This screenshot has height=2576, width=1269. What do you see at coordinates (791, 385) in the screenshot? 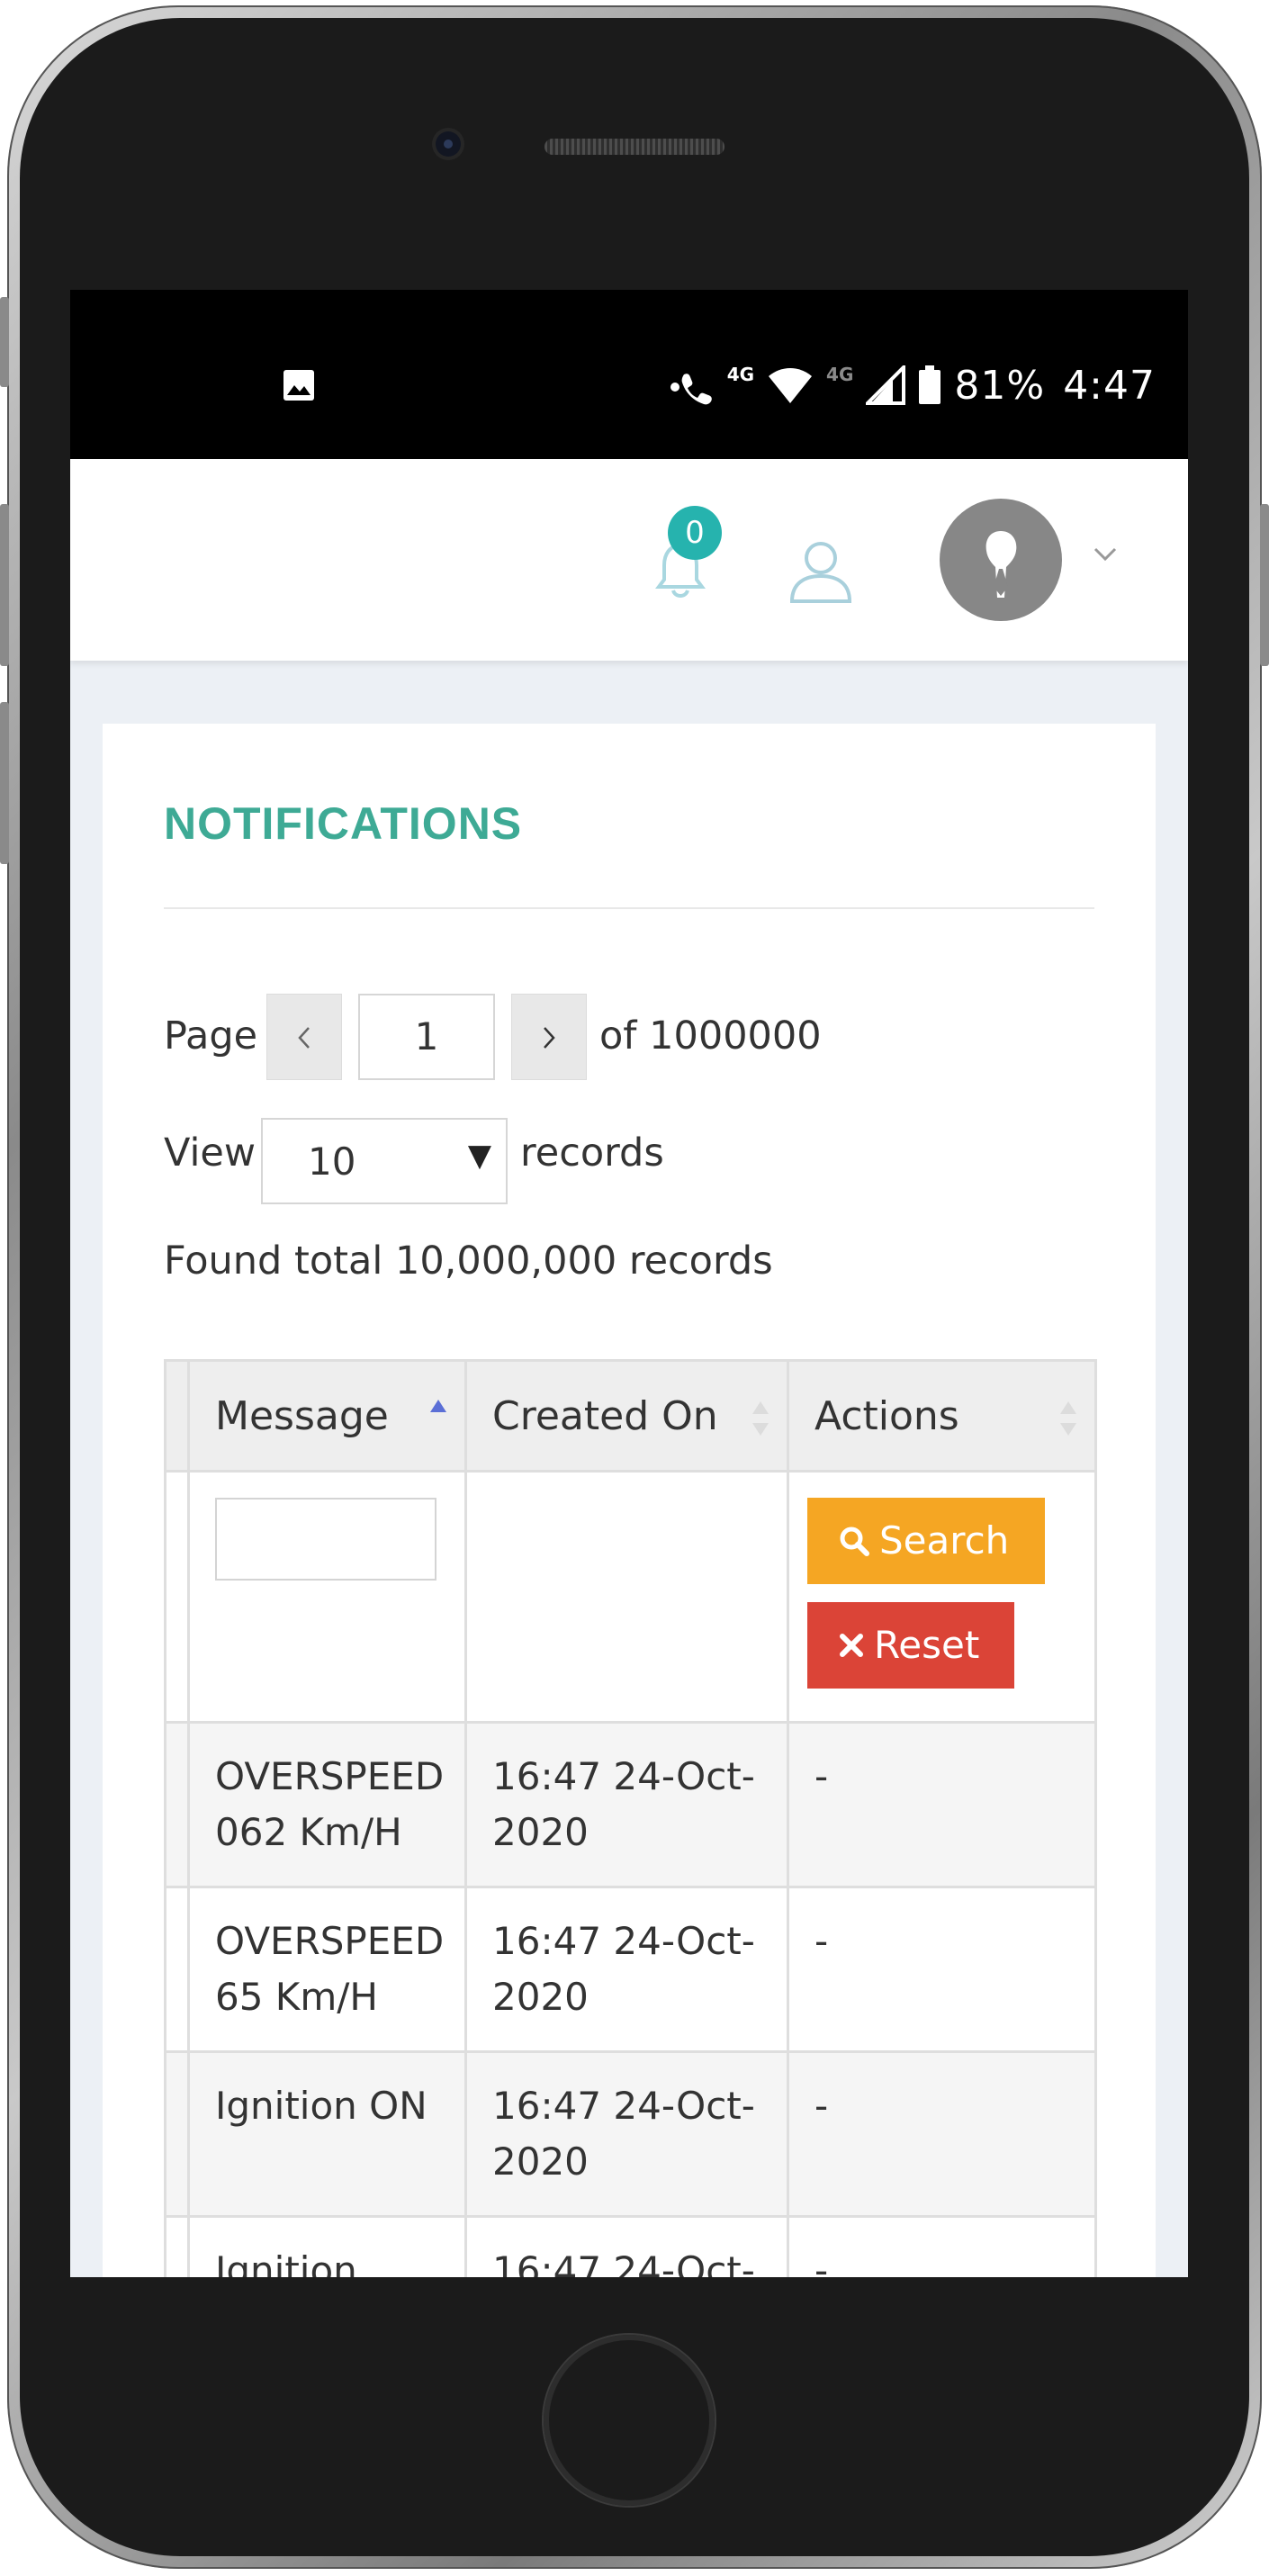
I see `wifi-icon` at bounding box center [791, 385].